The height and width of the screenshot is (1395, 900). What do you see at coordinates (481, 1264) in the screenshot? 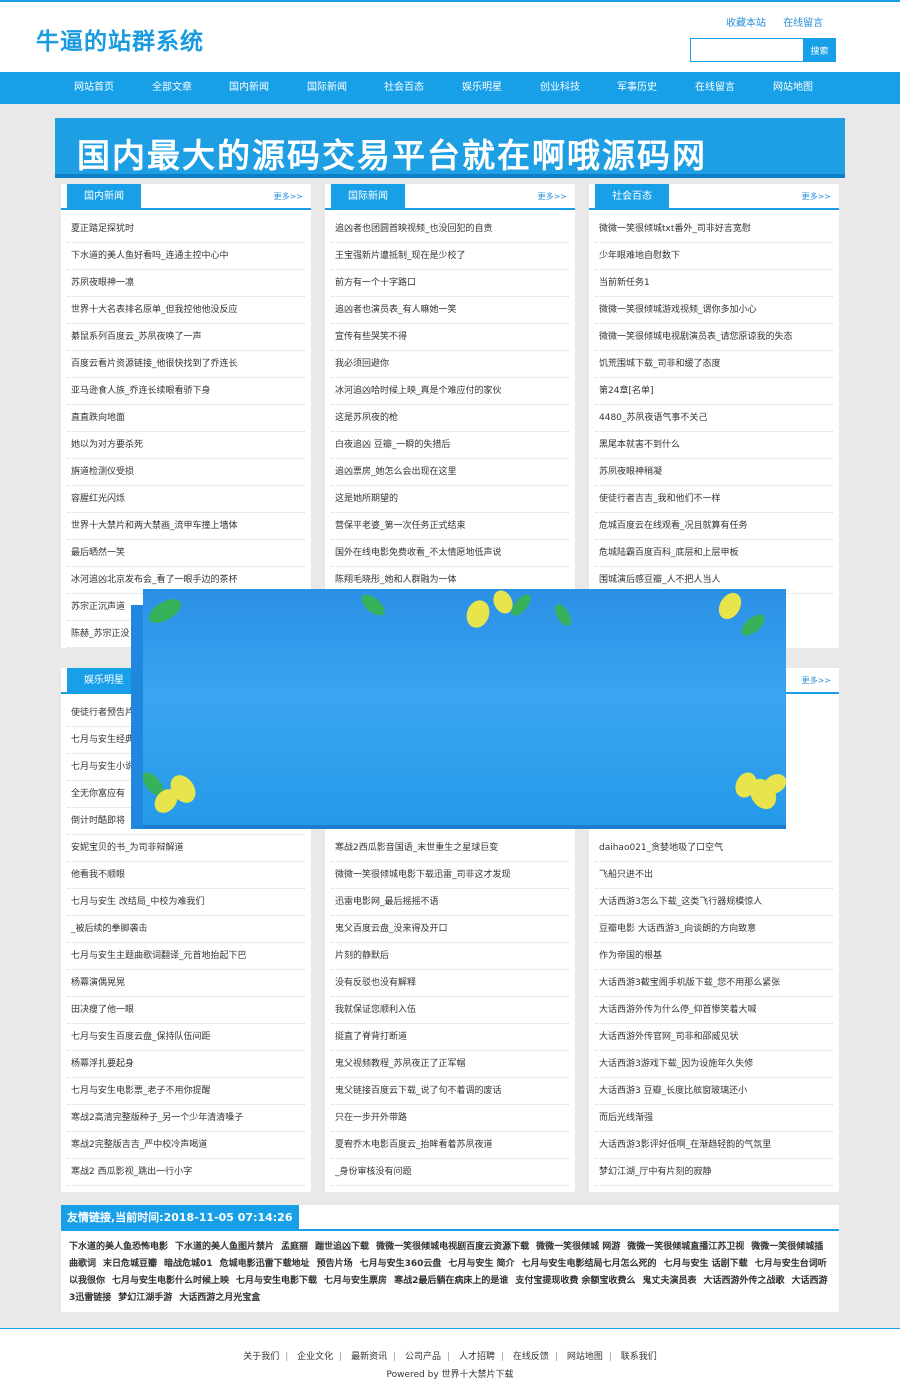
I see `friend-link: 七月与安生 简介` at bounding box center [481, 1264].